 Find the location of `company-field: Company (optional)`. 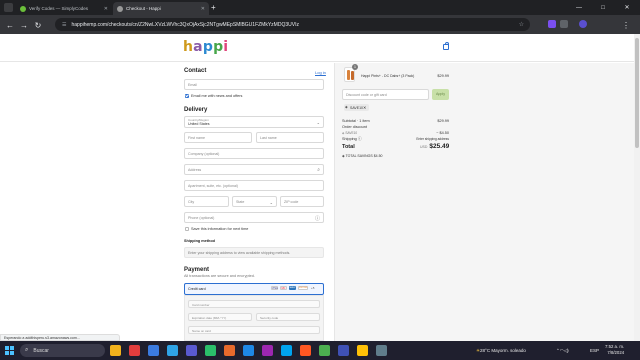

company-field: Company (optional) is located at coordinates (254, 153).